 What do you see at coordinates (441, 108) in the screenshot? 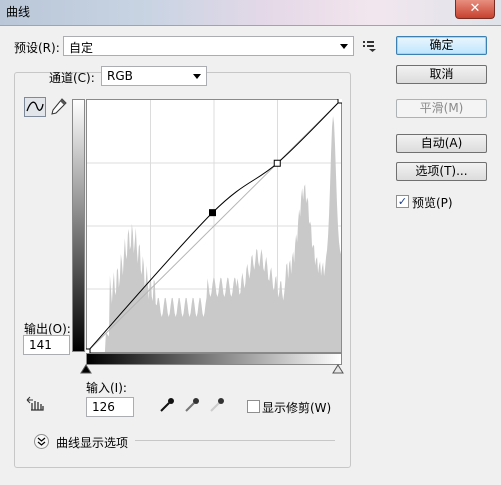
I see `smooth-button: 平滑(M)` at bounding box center [441, 108].